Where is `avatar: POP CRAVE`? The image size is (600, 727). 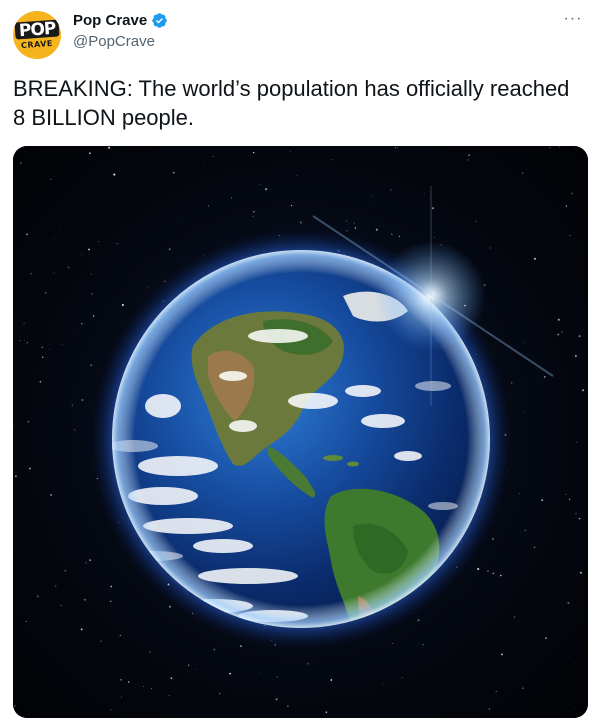
avatar: POP CRAVE is located at coordinates (37, 35).